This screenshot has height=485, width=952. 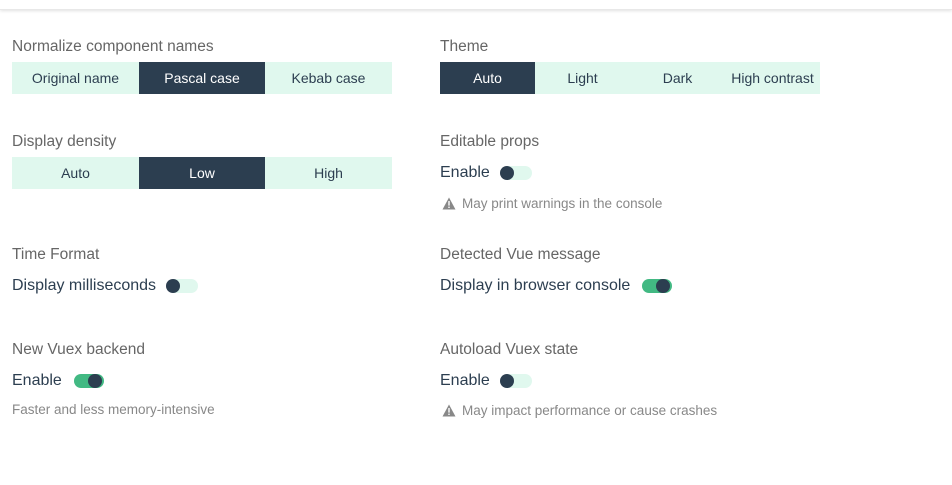 I want to click on display-density-group: Auto Low High, so click(x=202, y=173).